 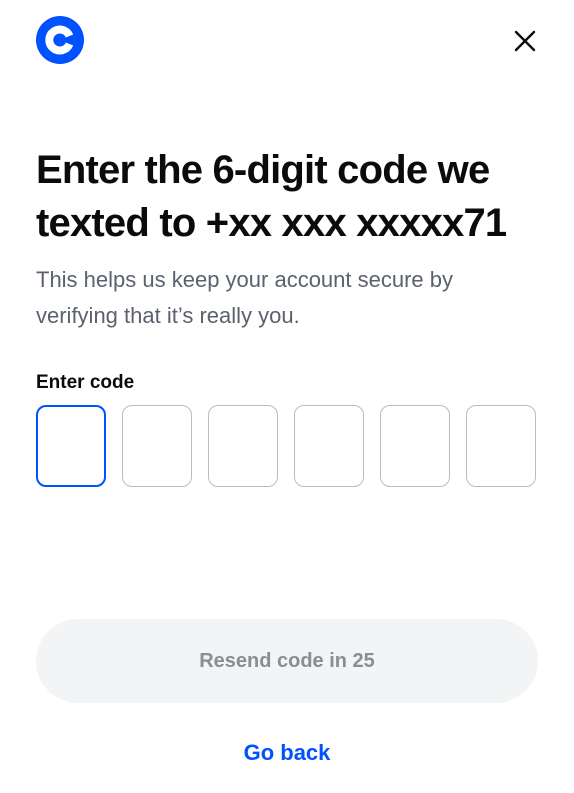 I want to click on close-icon, so click(x=525, y=41).